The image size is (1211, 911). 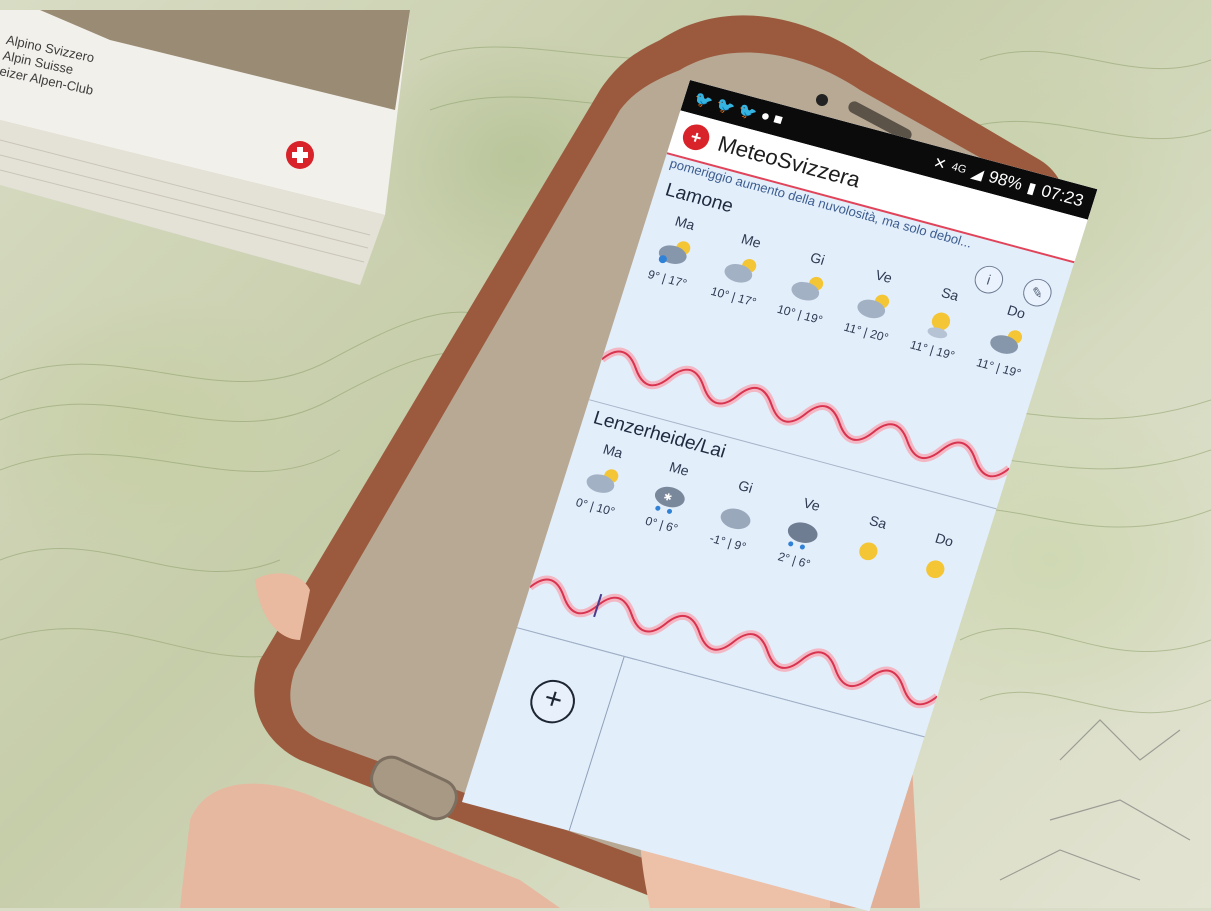 What do you see at coordinates (552, 701) in the screenshot?
I see `add-location-button: +` at bounding box center [552, 701].